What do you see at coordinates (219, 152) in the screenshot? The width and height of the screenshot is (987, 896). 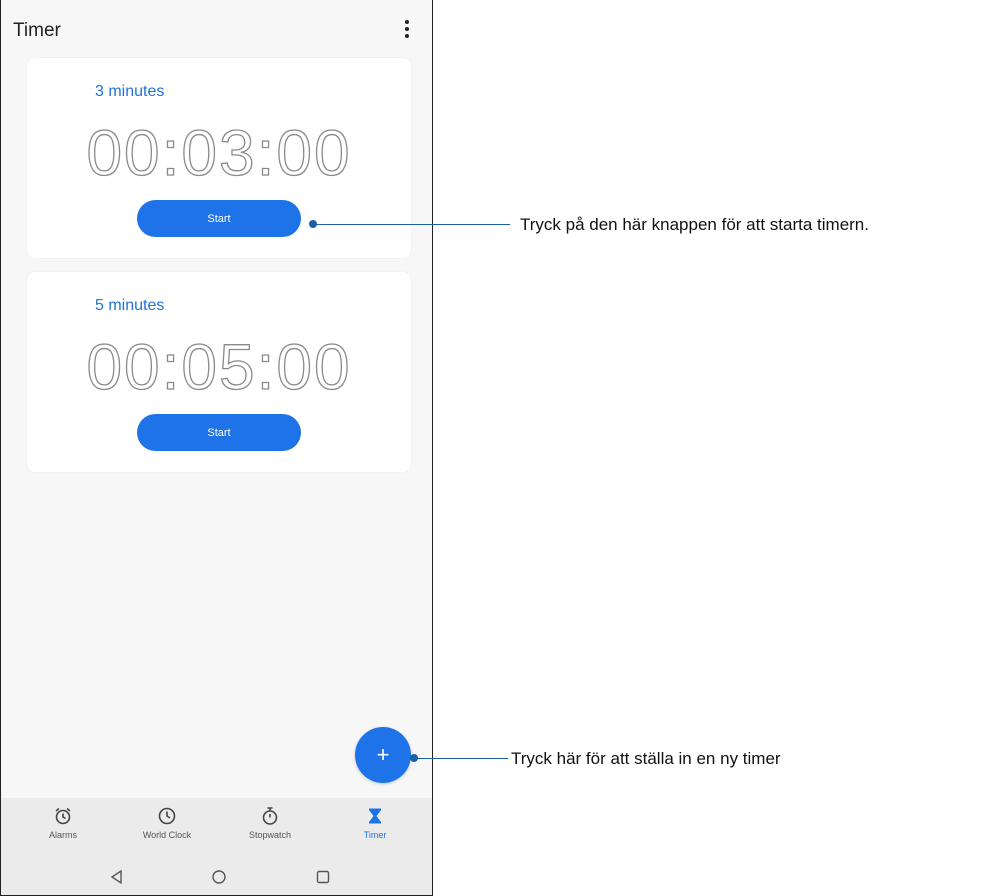 I see `timer-time: 00:03:00` at bounding box center [219, 152].